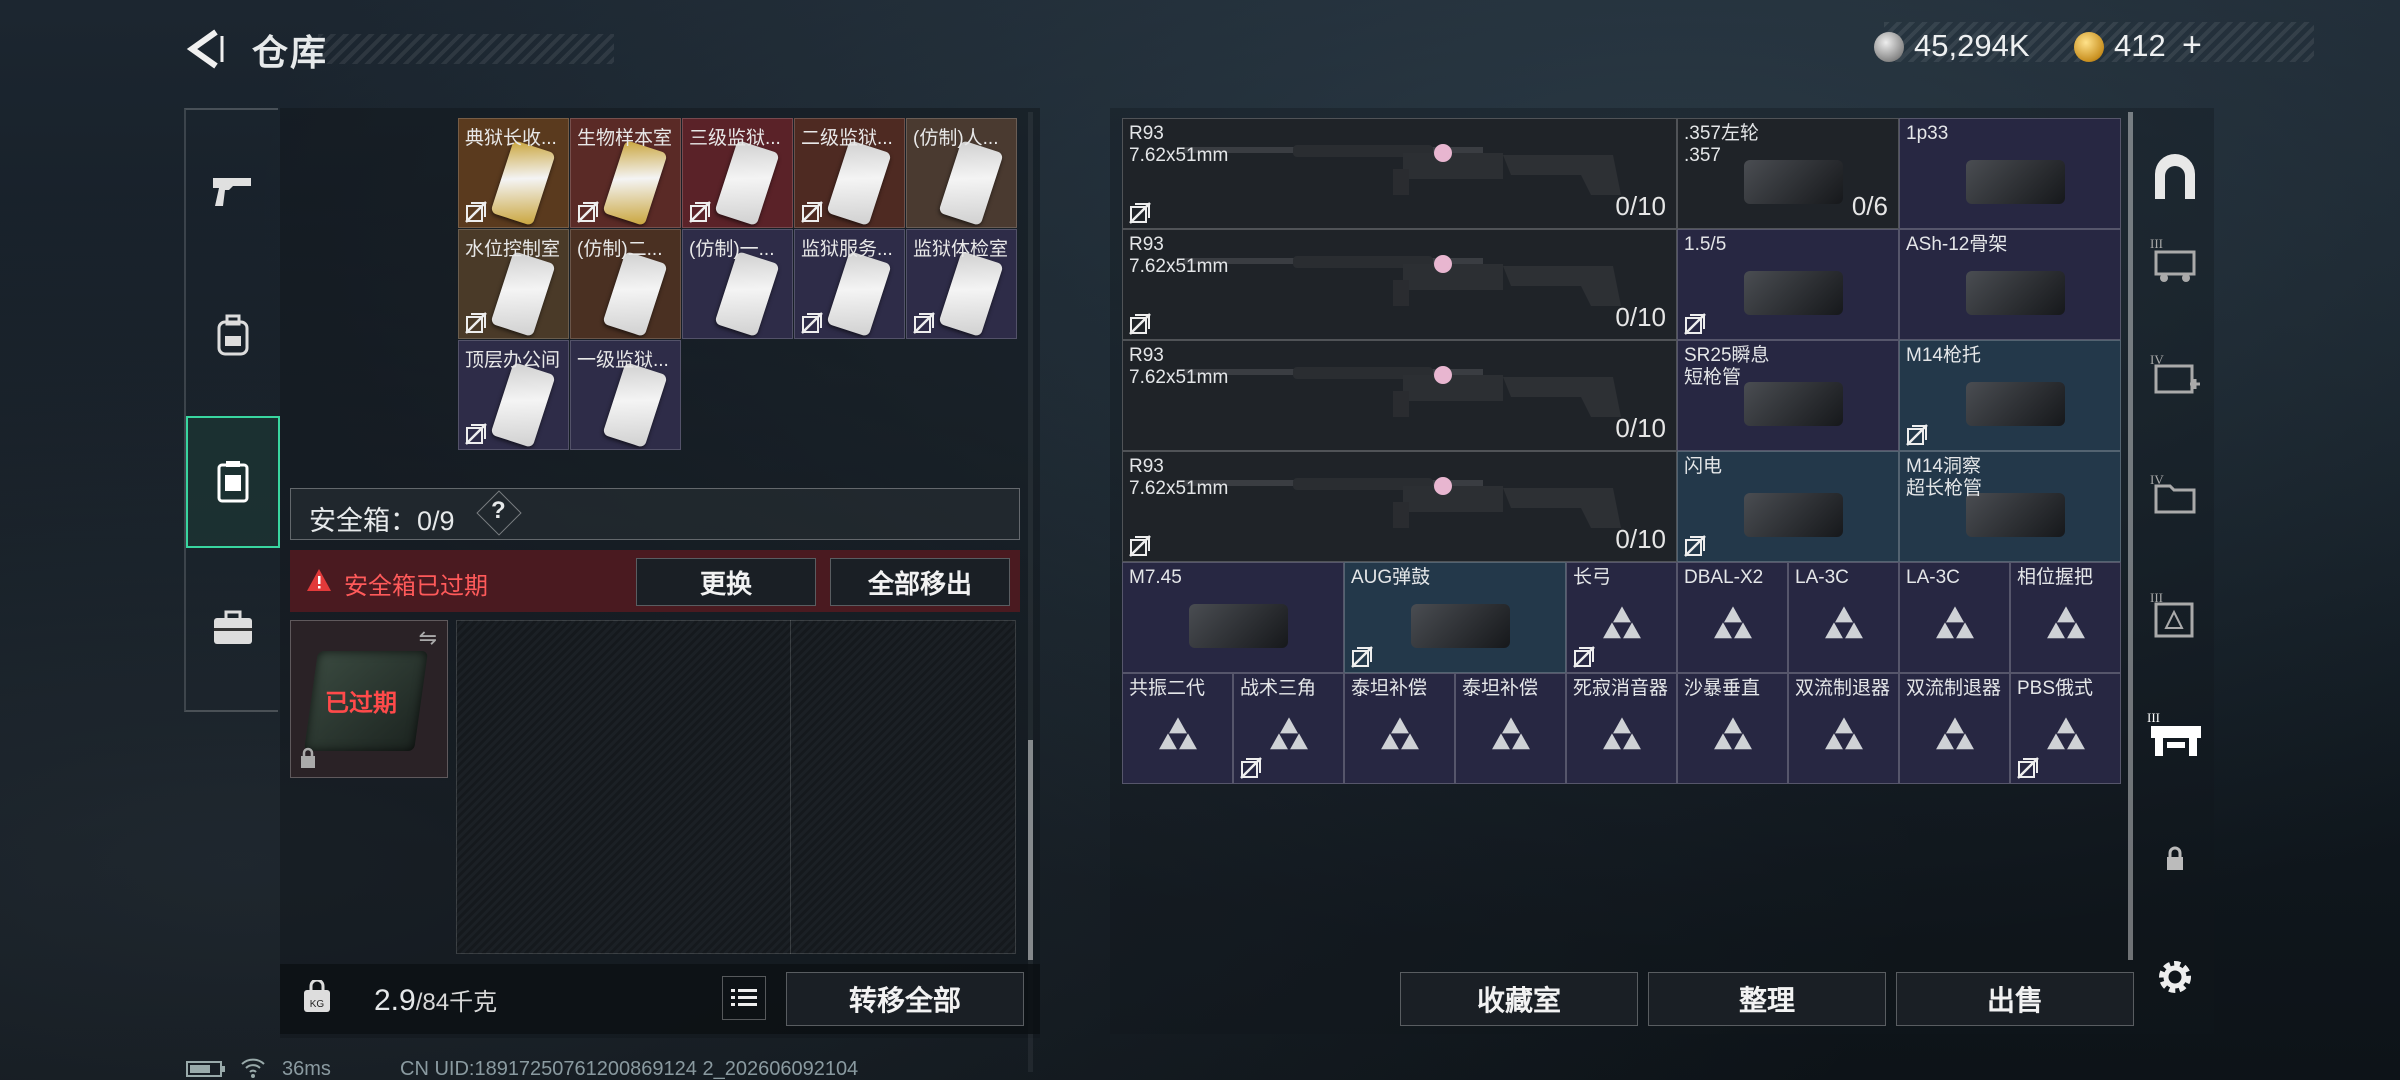 The width and height of the screenshot is (2400, 1080). I want to click on nav-vault, so click(2175, 179).